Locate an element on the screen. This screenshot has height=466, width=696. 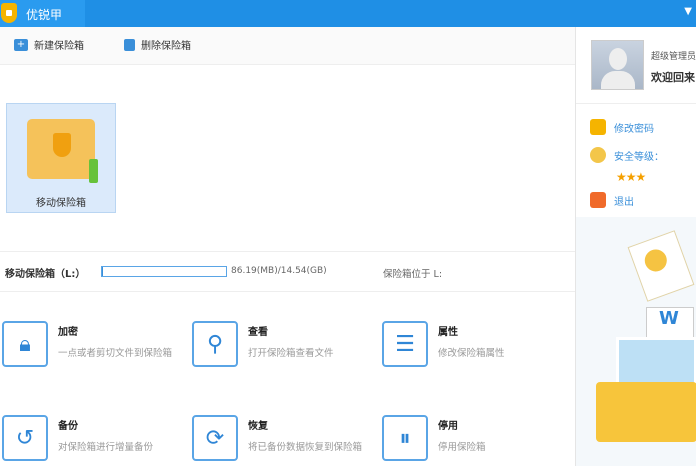
refresh-icon: ⟳ is located at coordinates (215, 438).